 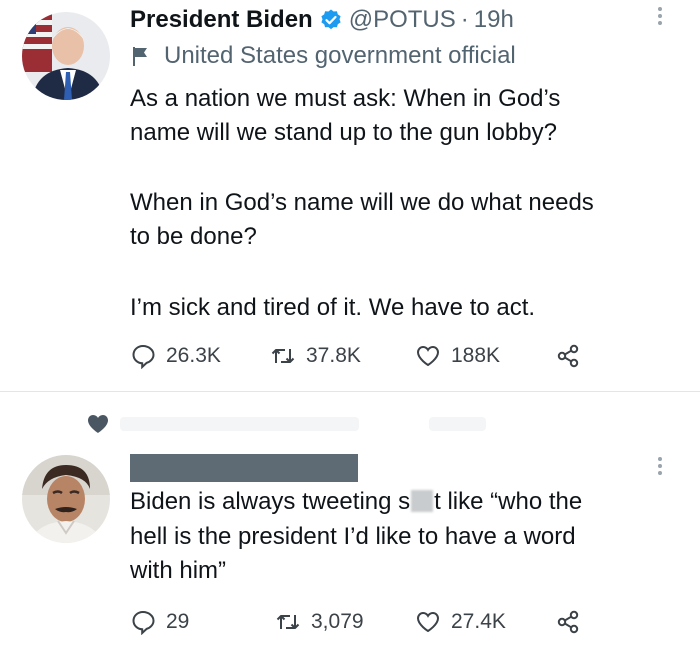 I want to click on action-bar: 29 3,079 27.4K, so click(x=360, y=622).